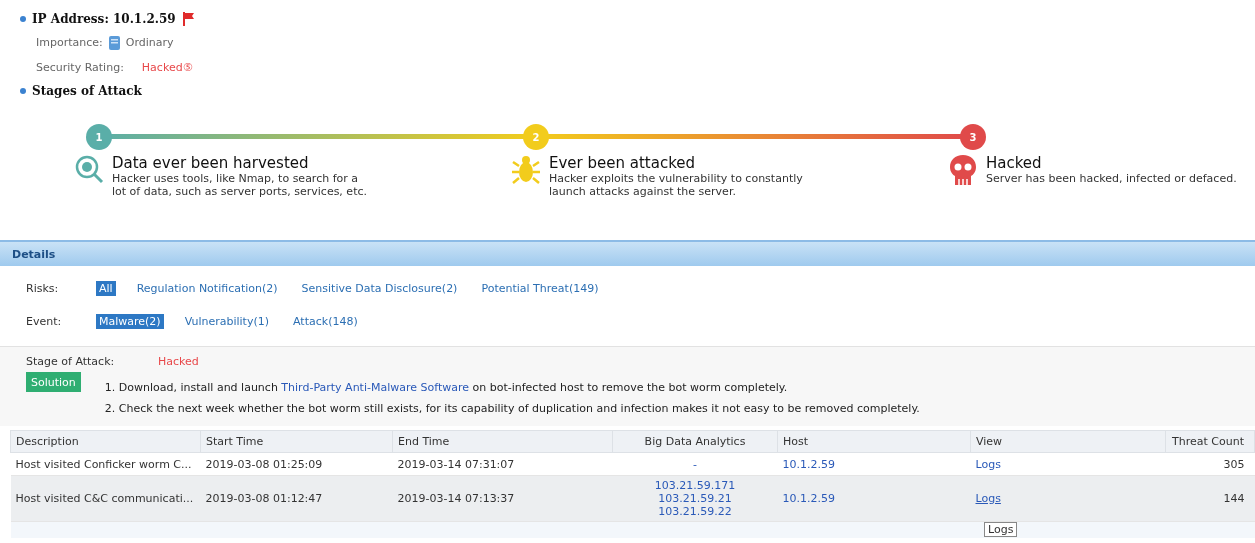 The image size is (1255, 543). I want to click on analytics-ip: 103.21.59.21, so click(695, 498).